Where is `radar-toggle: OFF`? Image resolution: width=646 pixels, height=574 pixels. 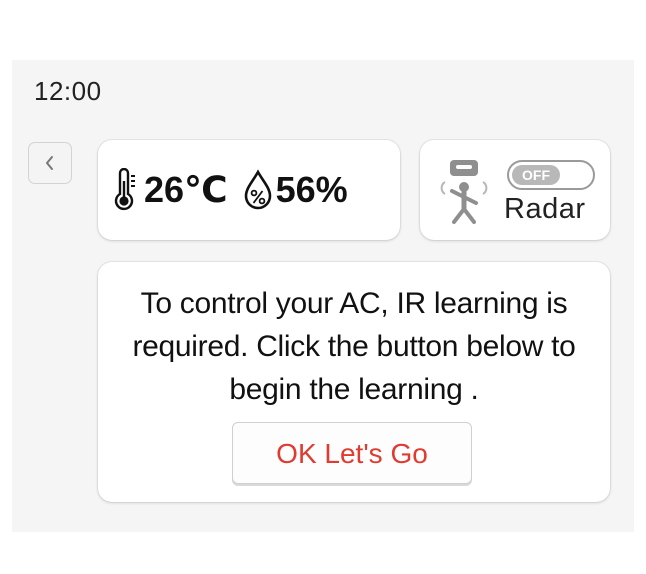
radar-toggle: OFF is located at coordinates (551, 175).